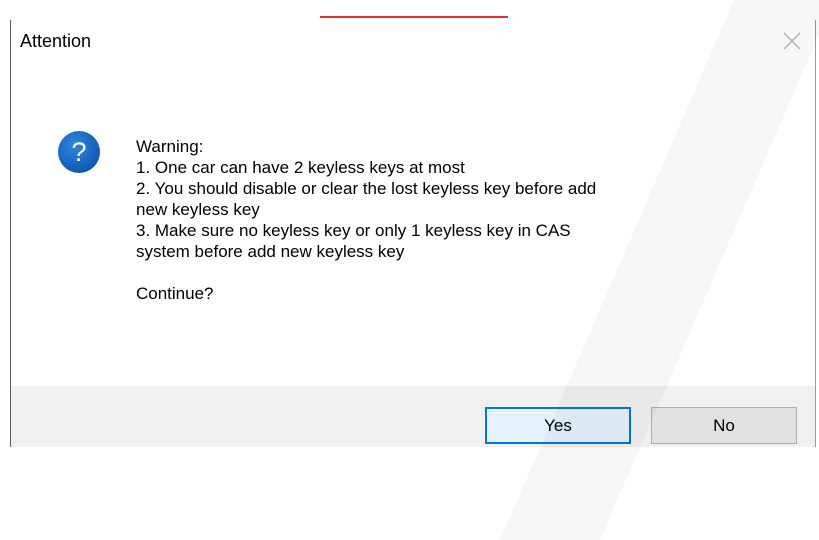 The width and height of the screenshot is (819, 540). What do you see at coordinates (558, 425) in the screenshot?
I see `yes-button: Yes` at bounding box center [558, 425].